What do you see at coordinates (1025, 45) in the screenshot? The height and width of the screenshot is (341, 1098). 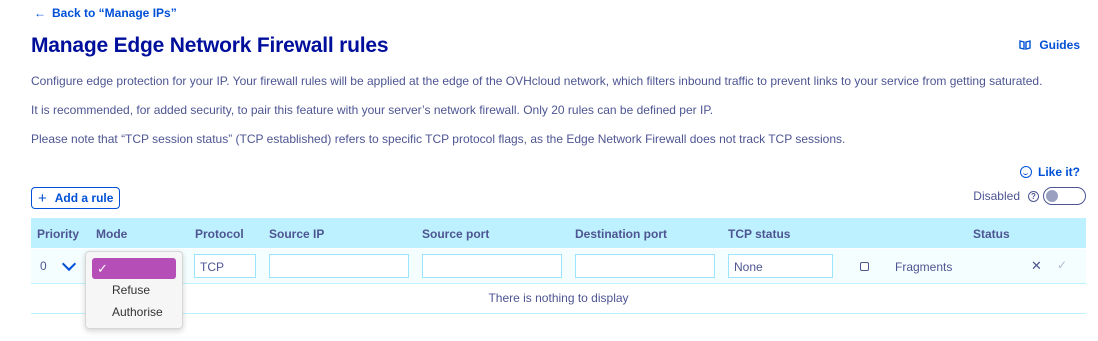 I see `book-icon` at bounding box center [1025, 45].